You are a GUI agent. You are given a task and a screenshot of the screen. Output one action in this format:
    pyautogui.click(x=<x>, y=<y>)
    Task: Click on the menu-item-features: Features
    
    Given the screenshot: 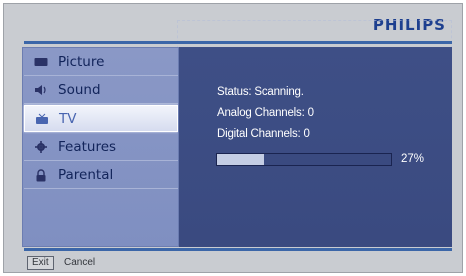 What is the action you would take?
    pyautogui.click(x=101, y=147)
    